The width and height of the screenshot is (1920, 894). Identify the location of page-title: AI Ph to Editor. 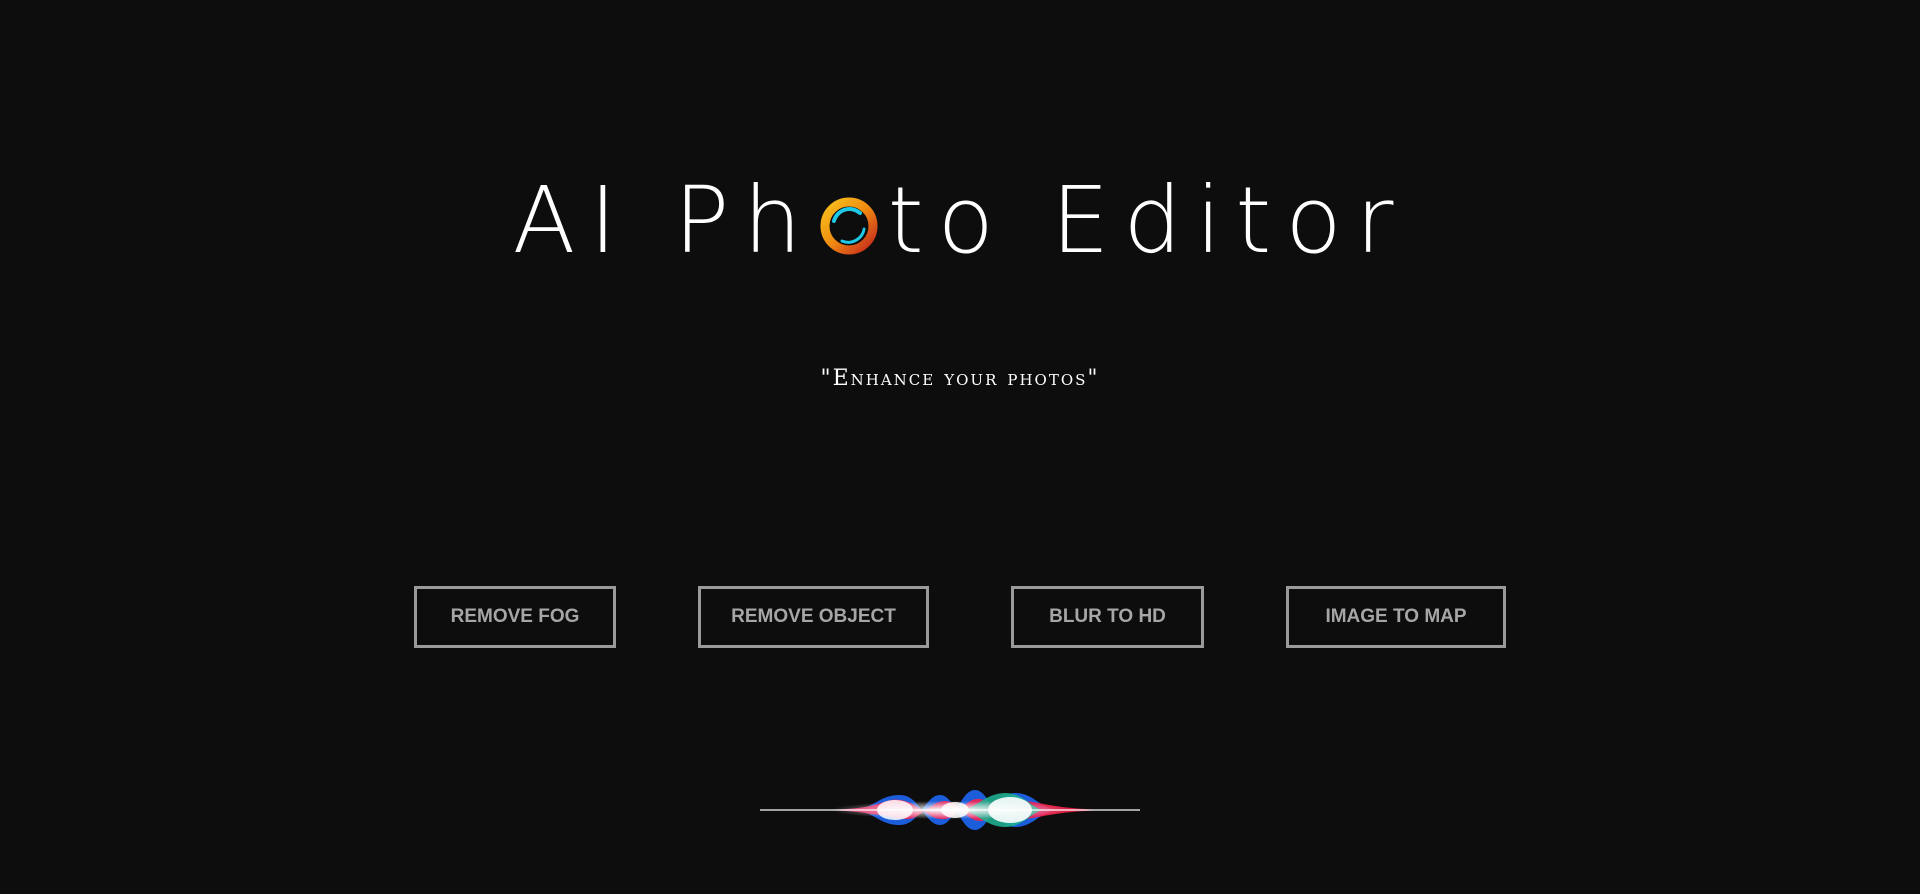
(960, 220).